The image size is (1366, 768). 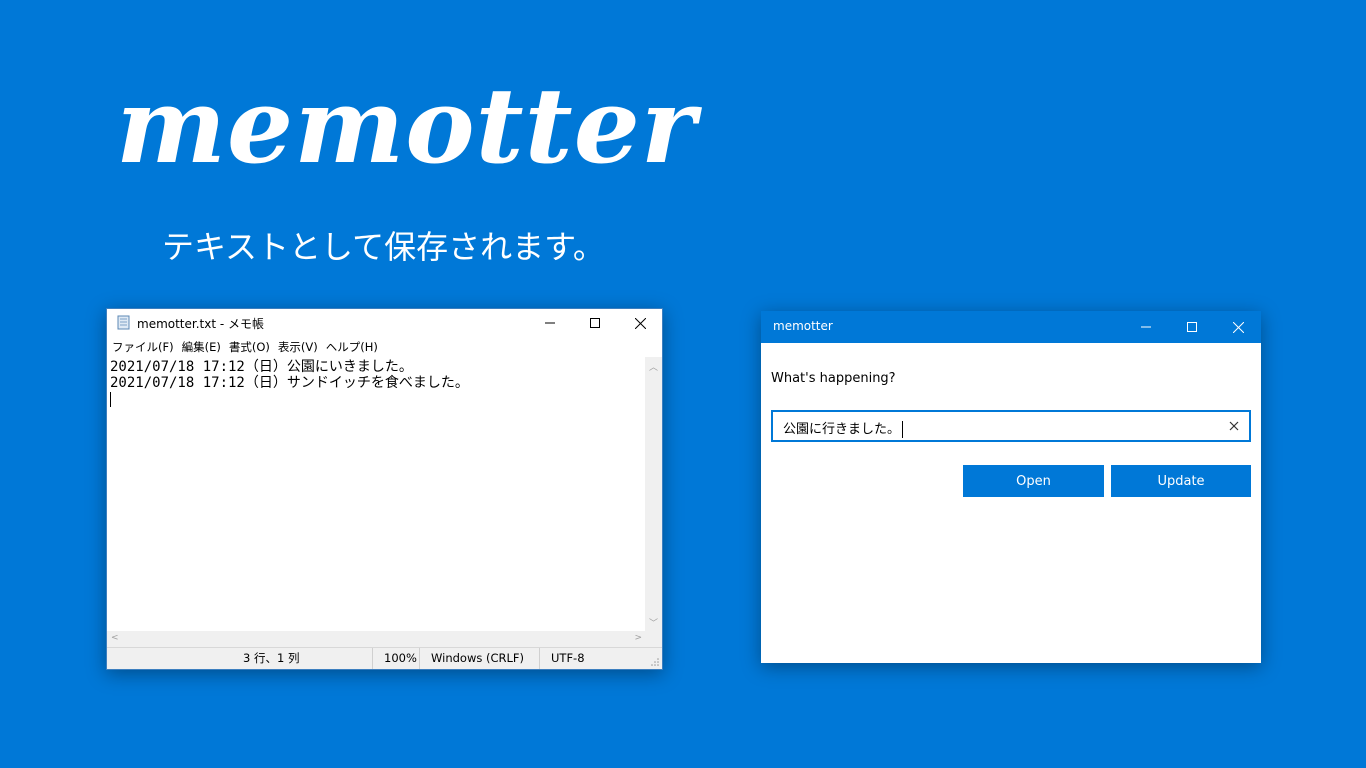 What do you see at coordinates (204, 347) in the screenshot?
I see `menu-edit: 編集(E)` at bounding box center [204, 347].